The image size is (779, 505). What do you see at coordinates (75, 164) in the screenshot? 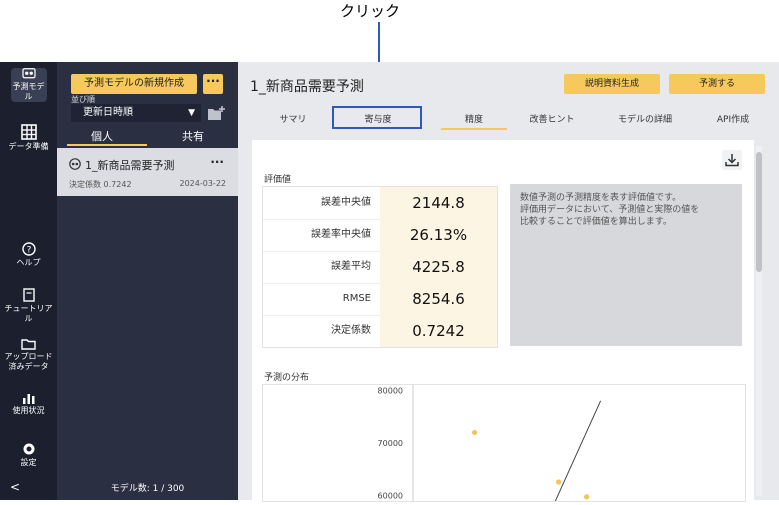
I see `model-type-icon` at bounding box center [75, 164].